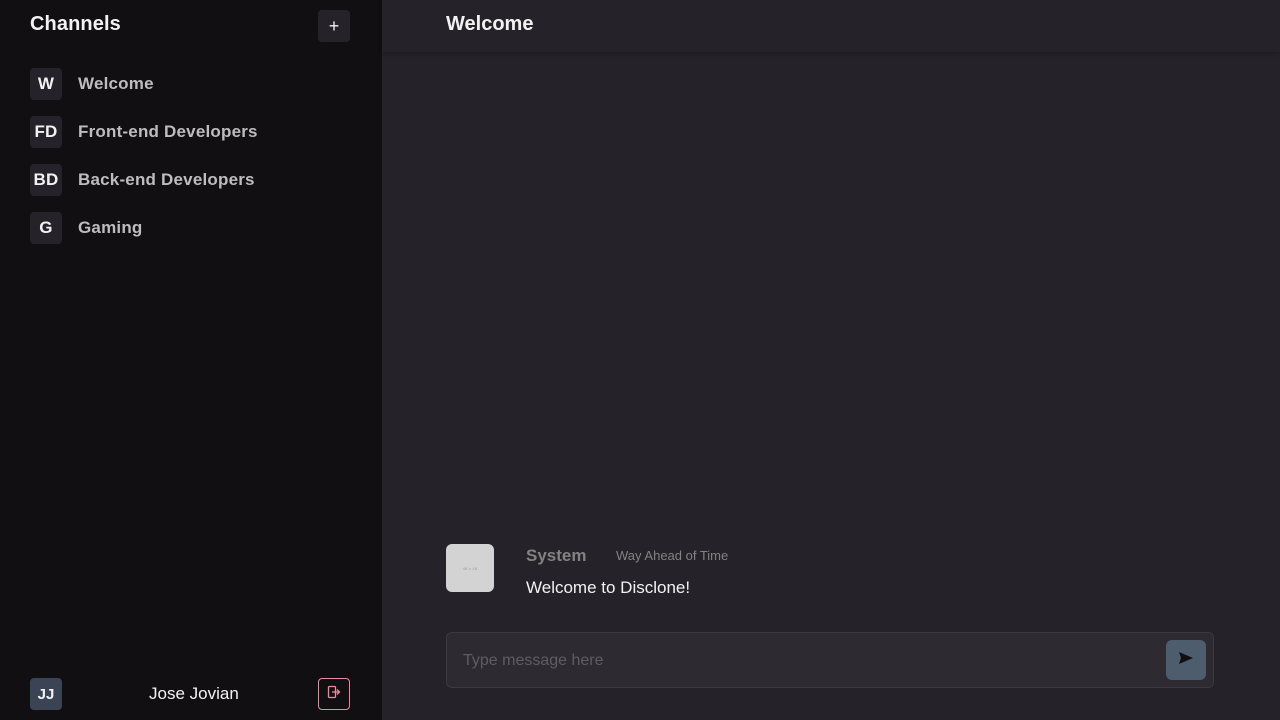 The height and width of the screenshot is (720, 1280). I want to click on channel-name: Gaming, so click(110, 227).